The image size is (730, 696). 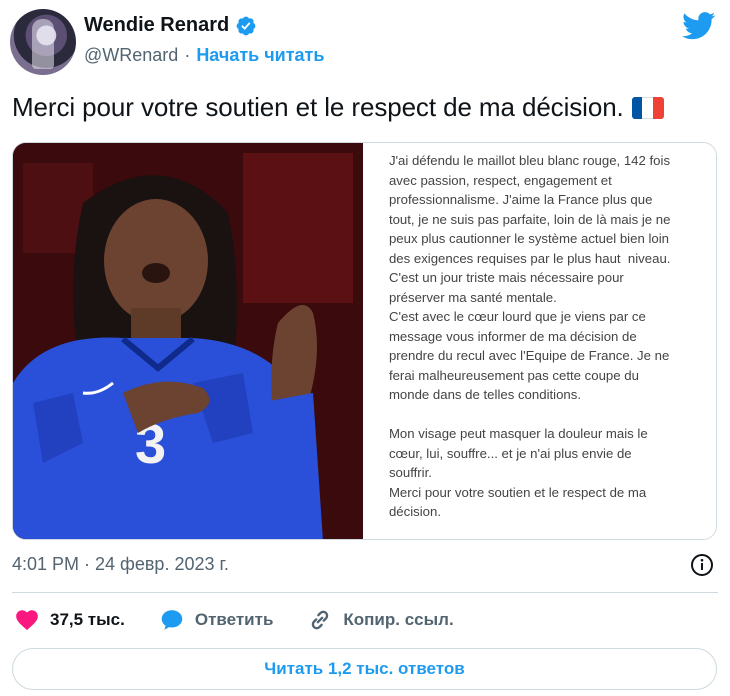 I want to click on reply-label: Ответить, so click(x=234, y=619).